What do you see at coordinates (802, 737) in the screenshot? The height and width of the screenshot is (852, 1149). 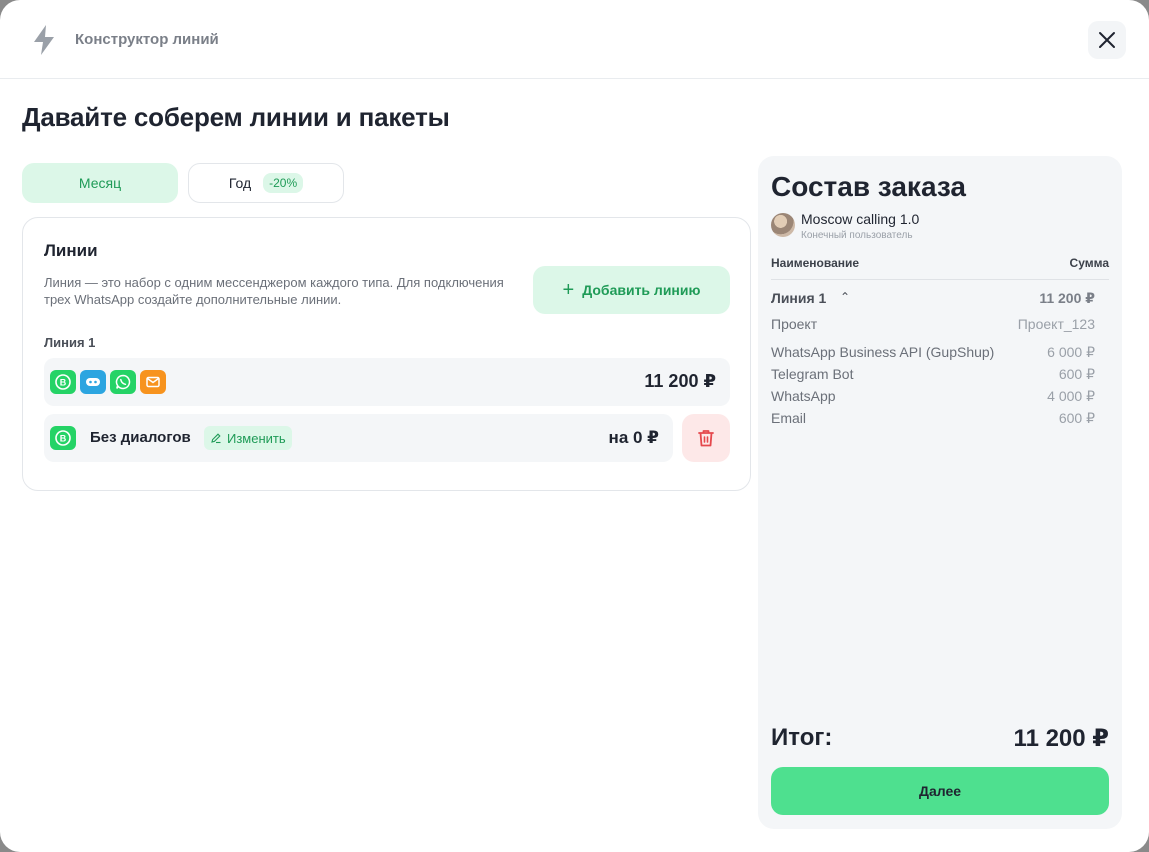 I see `total-label: Итог:` at bounding box center [802, 737].